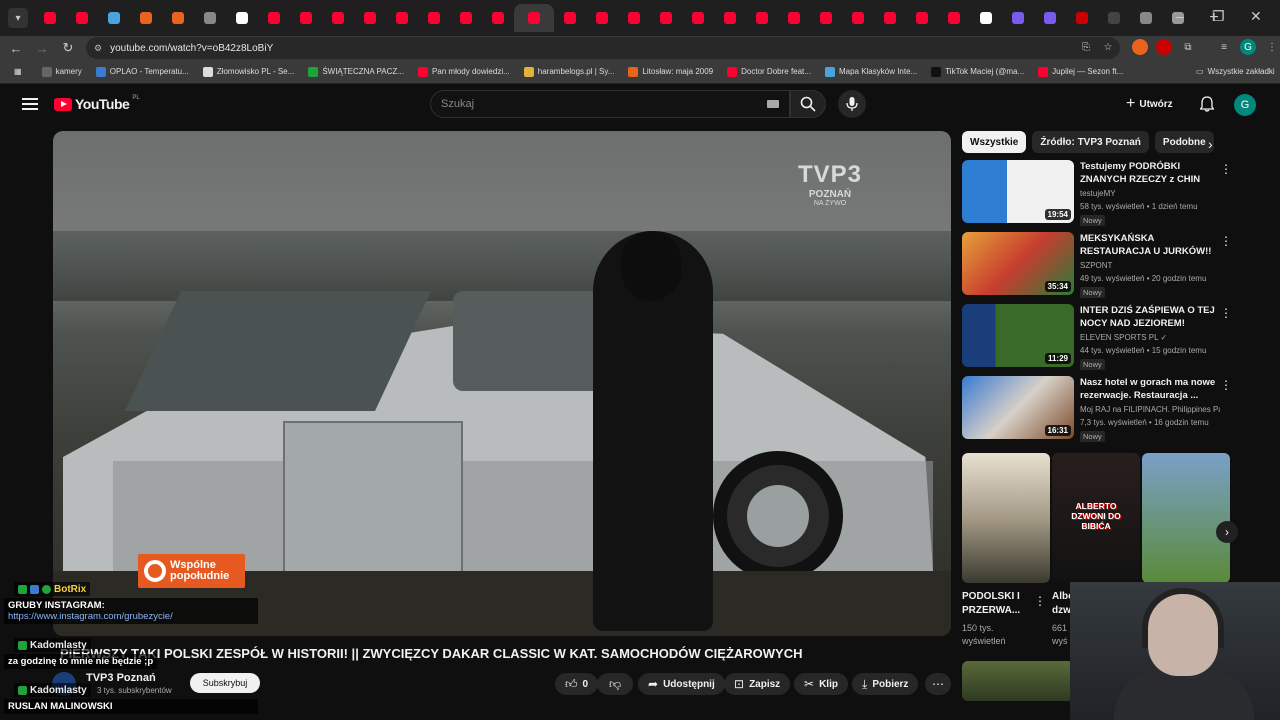 Image resolution: width=1280 pixels, height=720 pixels. Describe the element at coordinates (577, 684) in the screenshot. I see `like-button: 👍︎ 0` at that location.